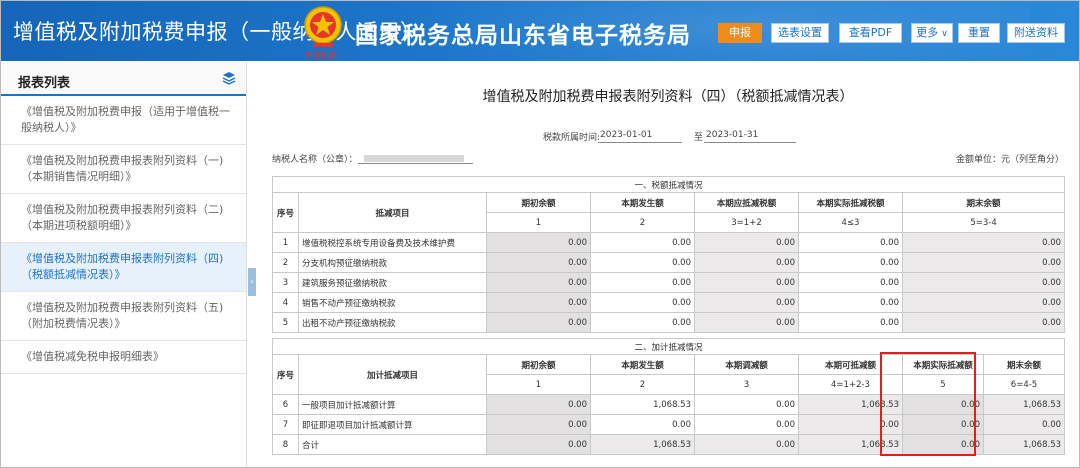 Image resolution: width=1080 pixels, height=468 pixels. I want to click on table-row: 2 分支机构预征缴纳税款 0.00 0.00 0.00 0.00 0.00, so click(669, 262).